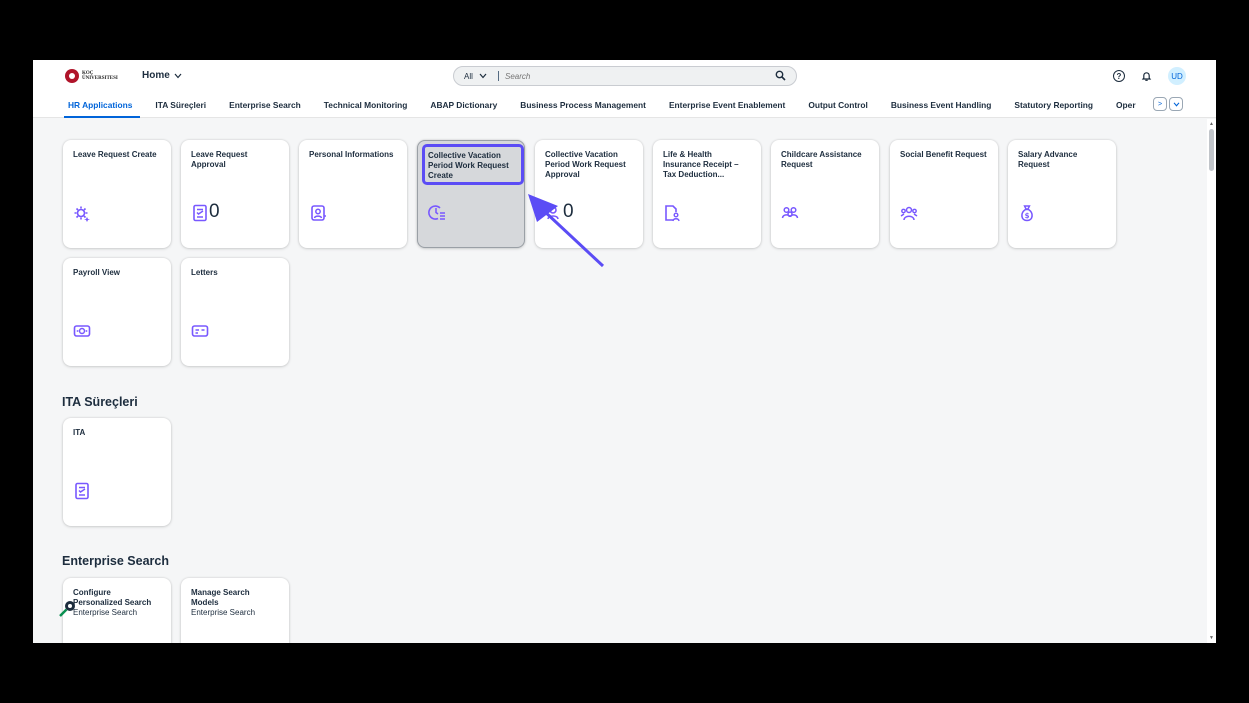  What do you see at coordinates (235, 194) in the screenshot?
I see `tile-leave-request-approval: Leave Request Approval 0` at bounding box center [235, 194].